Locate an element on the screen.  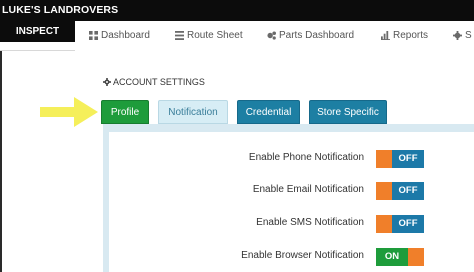
browser-notification-toggle: ON is located at coordinates (400, 257).